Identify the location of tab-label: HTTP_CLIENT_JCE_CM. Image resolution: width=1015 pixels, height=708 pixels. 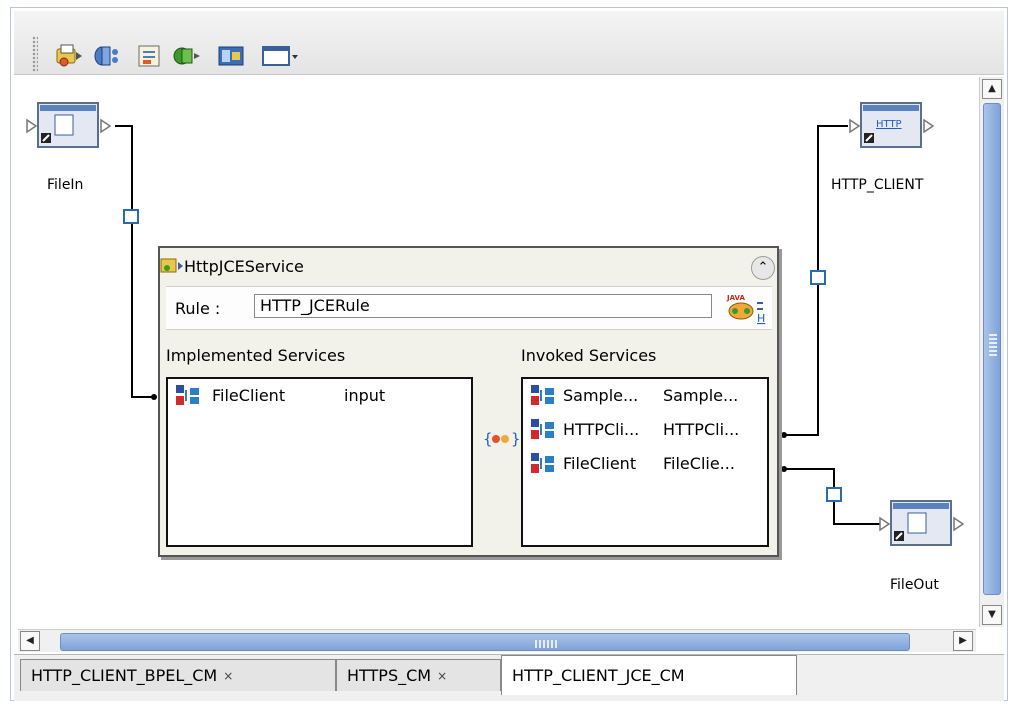
(598, 675).